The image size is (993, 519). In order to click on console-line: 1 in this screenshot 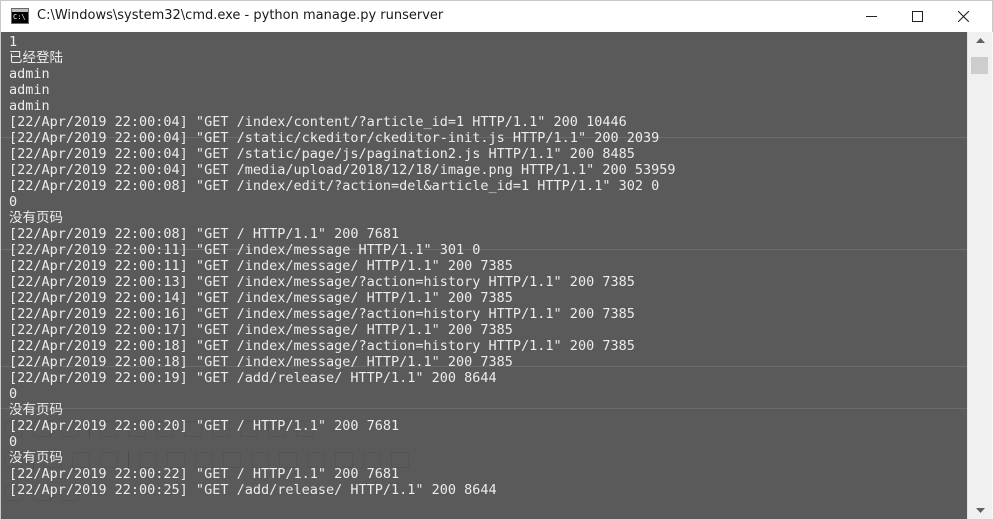, I will do `click(13, 42)`.